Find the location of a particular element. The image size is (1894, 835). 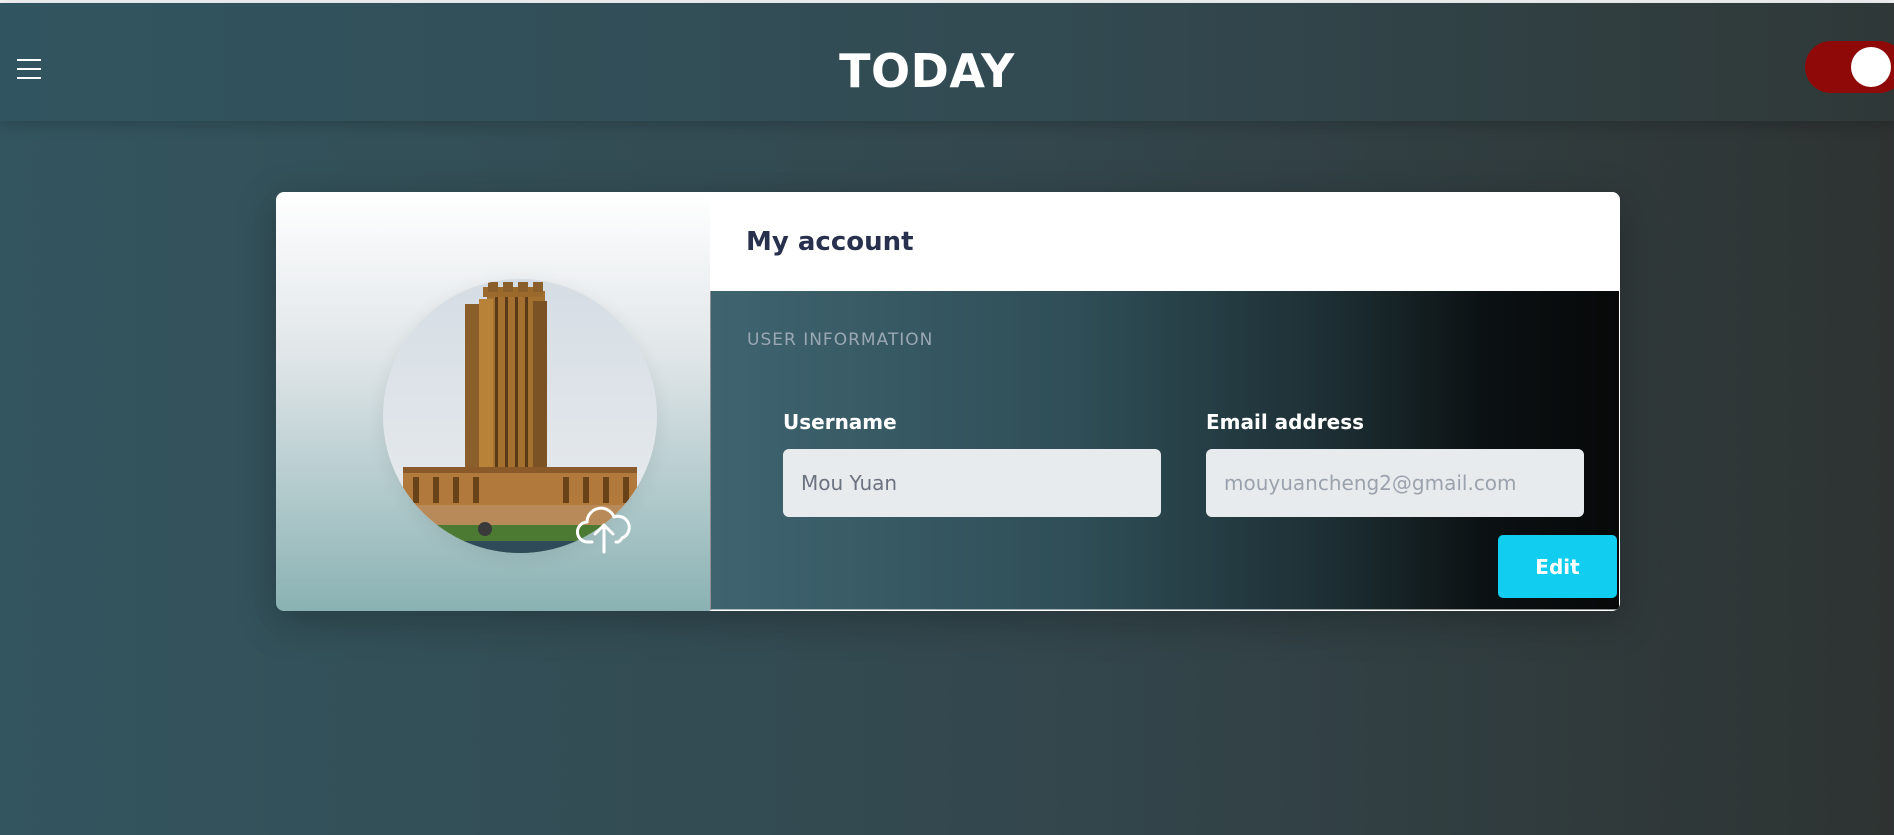

toggle-knob is located at coordinates (1871, 67).